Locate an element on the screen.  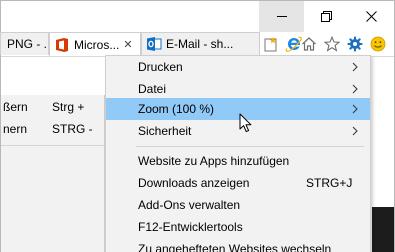
menu-item-add-site-to-apps: Website zu Apps hinzufügen is located at coordinates (238, 161).